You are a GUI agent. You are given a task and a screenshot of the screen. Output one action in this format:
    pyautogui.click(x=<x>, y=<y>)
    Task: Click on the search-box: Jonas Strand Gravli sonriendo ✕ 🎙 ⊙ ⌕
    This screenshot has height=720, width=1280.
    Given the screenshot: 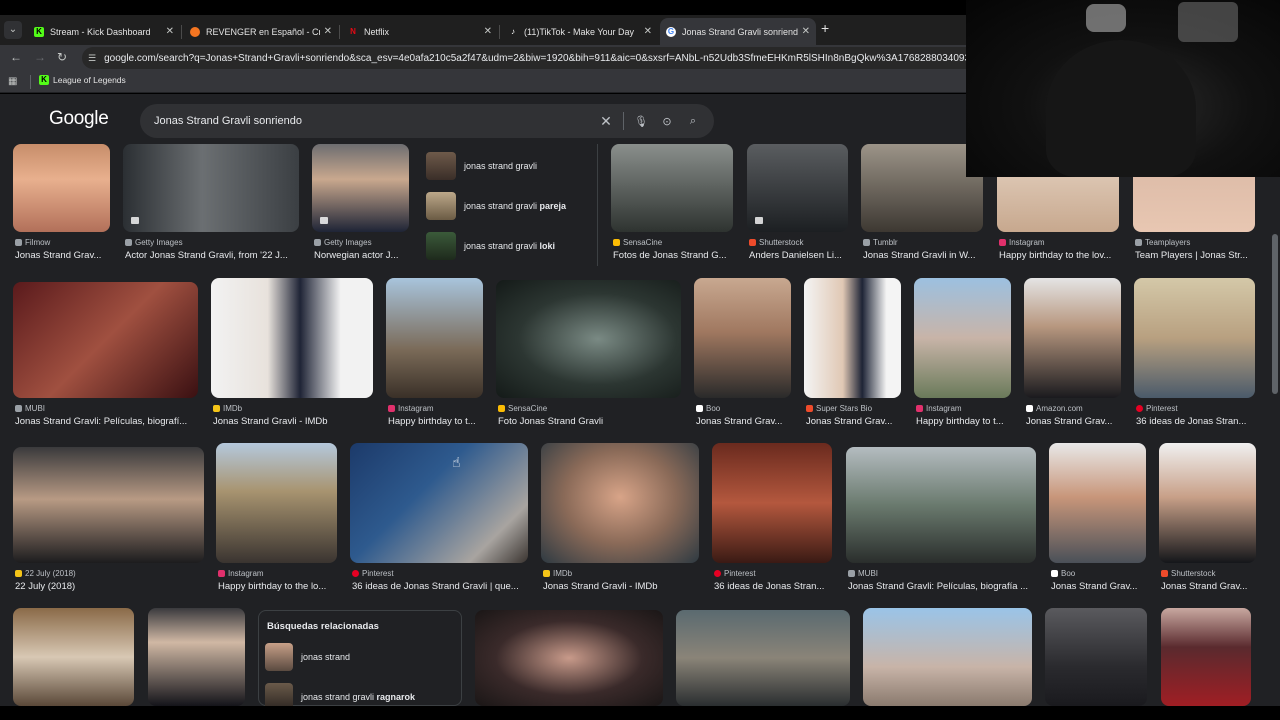 What is the action you would take?
    pyautogui.click(x=427, y=121)
    